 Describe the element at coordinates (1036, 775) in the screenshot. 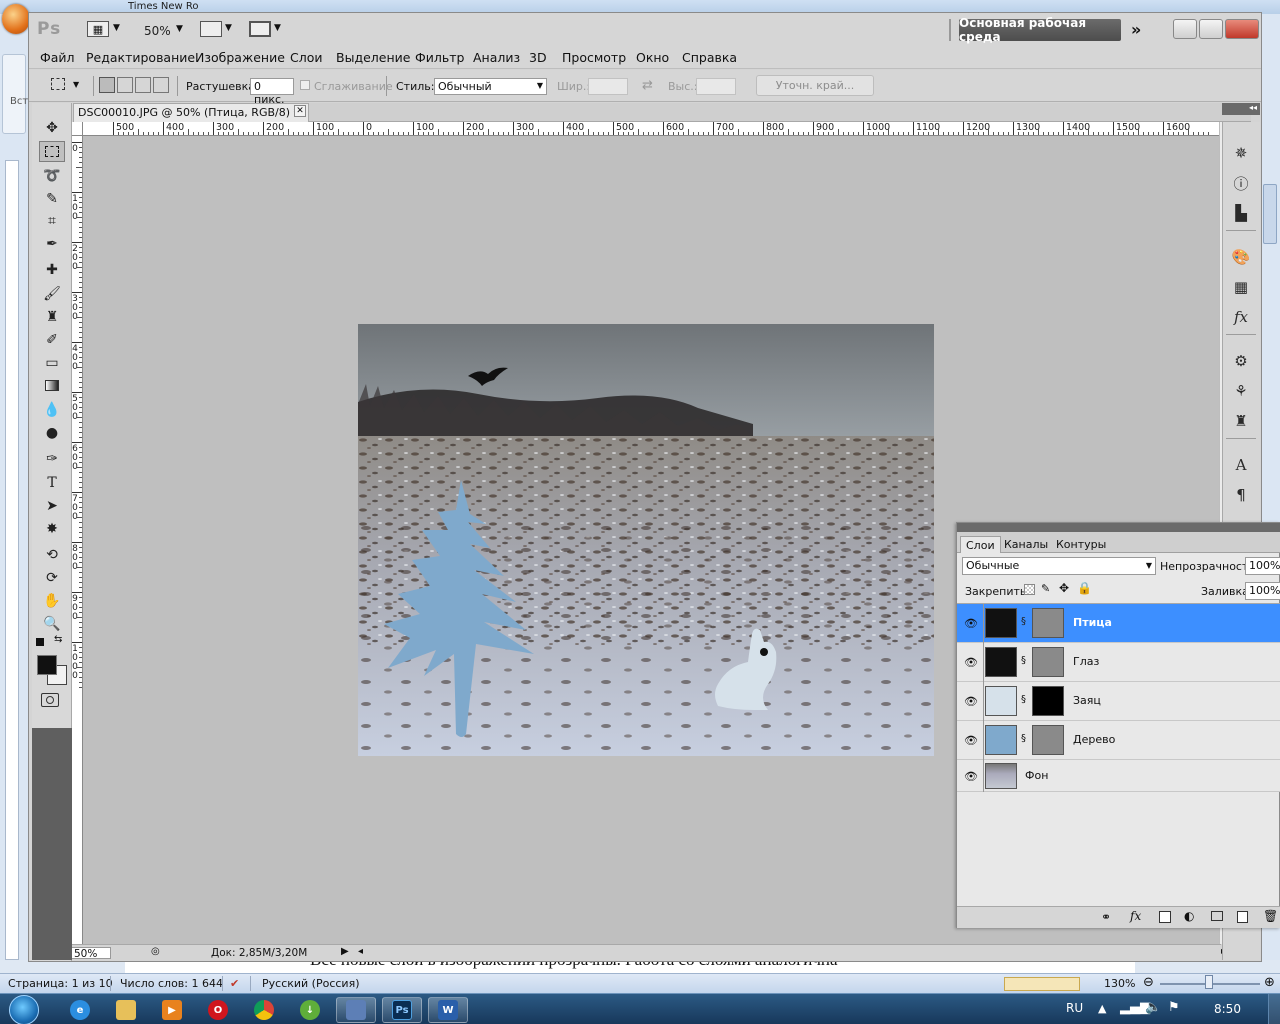

I see `layer-name: Фон` at that location.